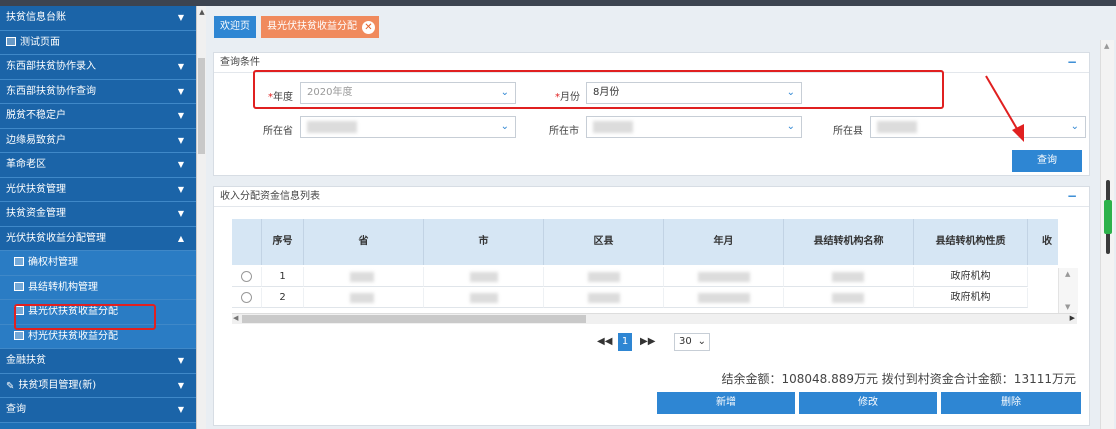 This screenshot has height=429, width=1116. Describe the element at coordinates (724, 242) in the screenshot. I see `table-header-year-month: 年月` at that location.